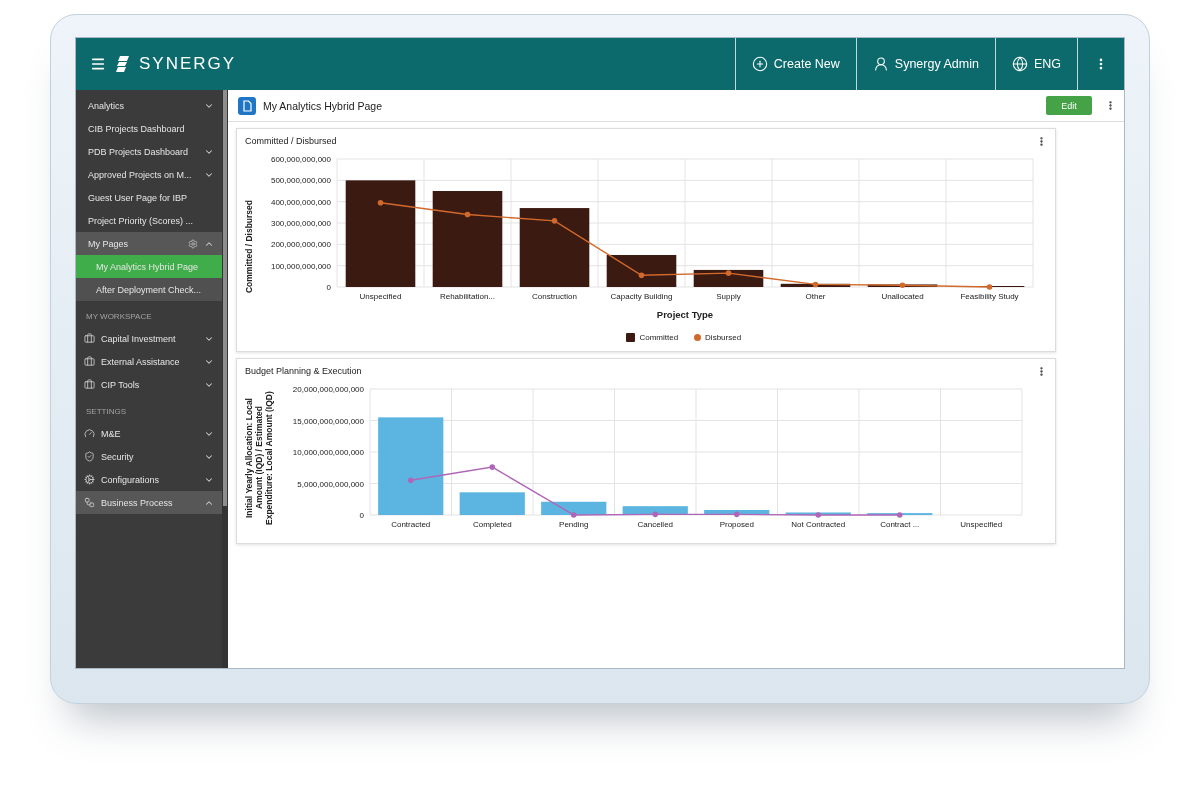  Describe the element at coordinates (574, 524) in the screenshot. I see `x-tick-label: Pending` at that location.